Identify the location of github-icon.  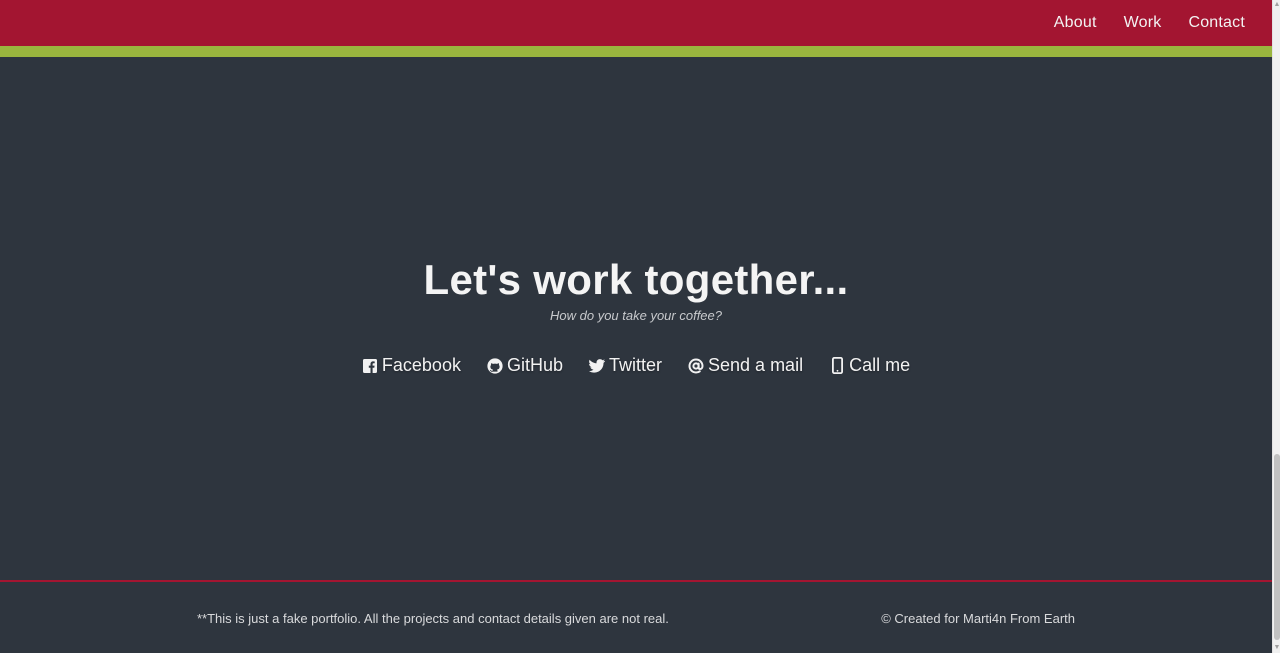
(495, 365).